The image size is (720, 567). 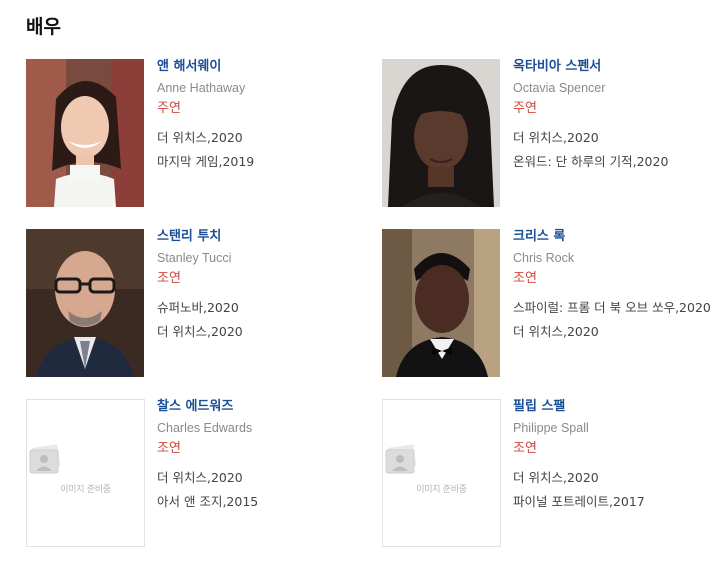 What do you see at coordinates (615, 502) in the screenshot?
I see `filmography-item: 파이널 포트레이트,2017` at bounding box center [615, 502].